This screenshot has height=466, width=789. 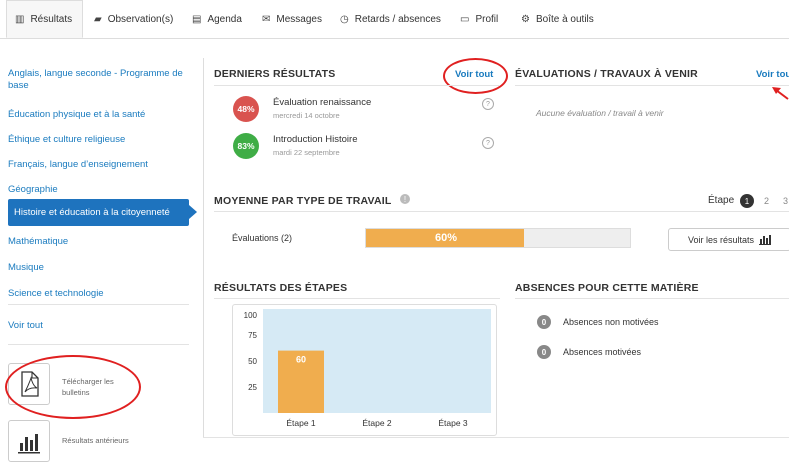 I want to click on average-row-label: Évaluations (2), so click(x=262, y=238).